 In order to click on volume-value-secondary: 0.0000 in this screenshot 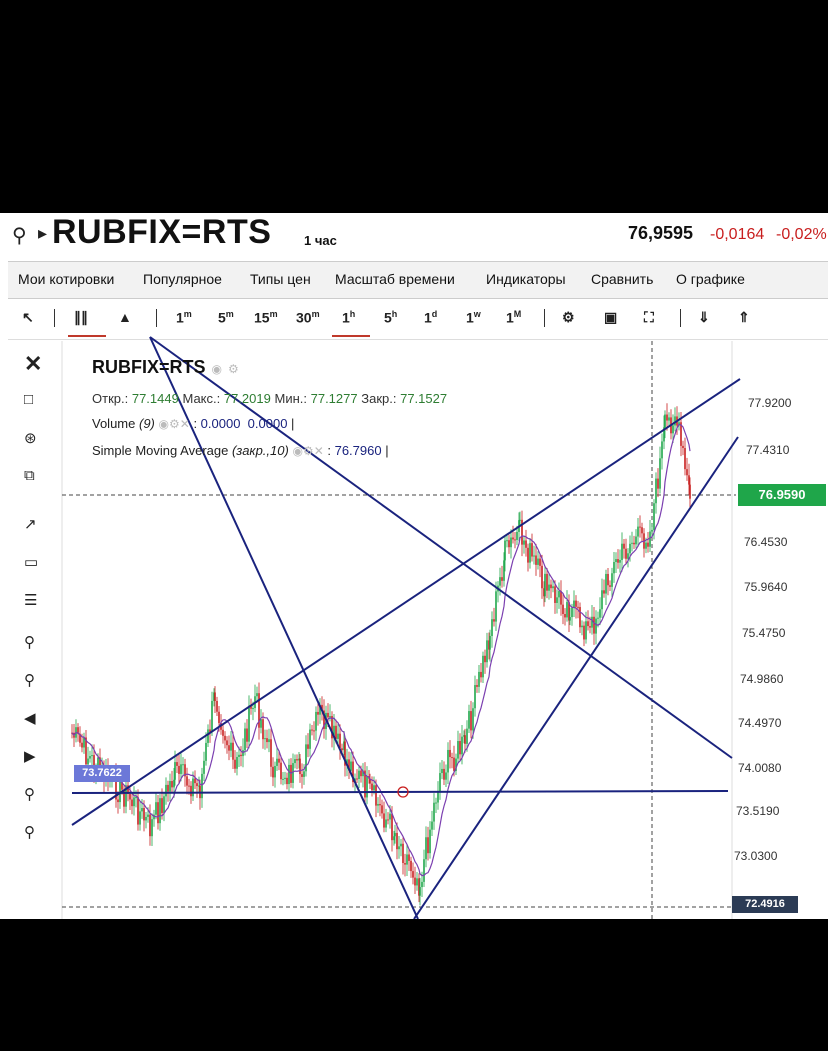, I will do `click(267, 423)`.